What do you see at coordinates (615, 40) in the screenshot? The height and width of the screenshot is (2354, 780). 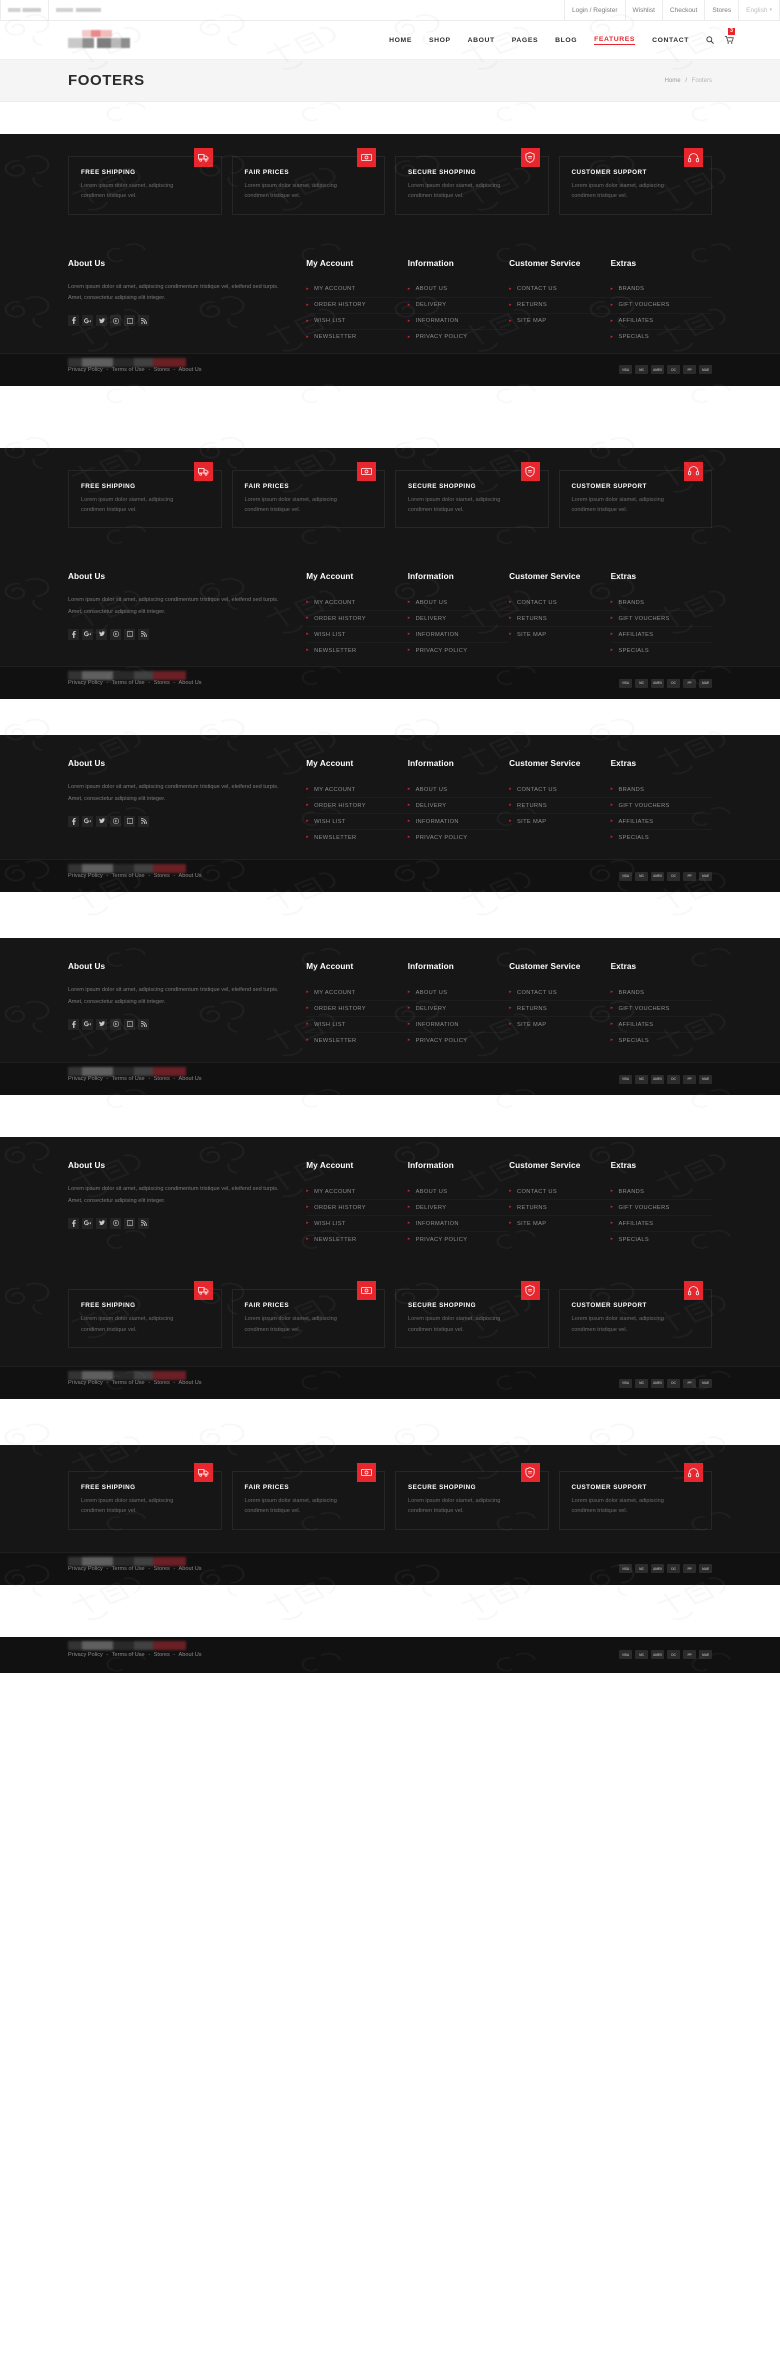 I see `nav-item-features: FEATURES` at bounding box center [615, 40].